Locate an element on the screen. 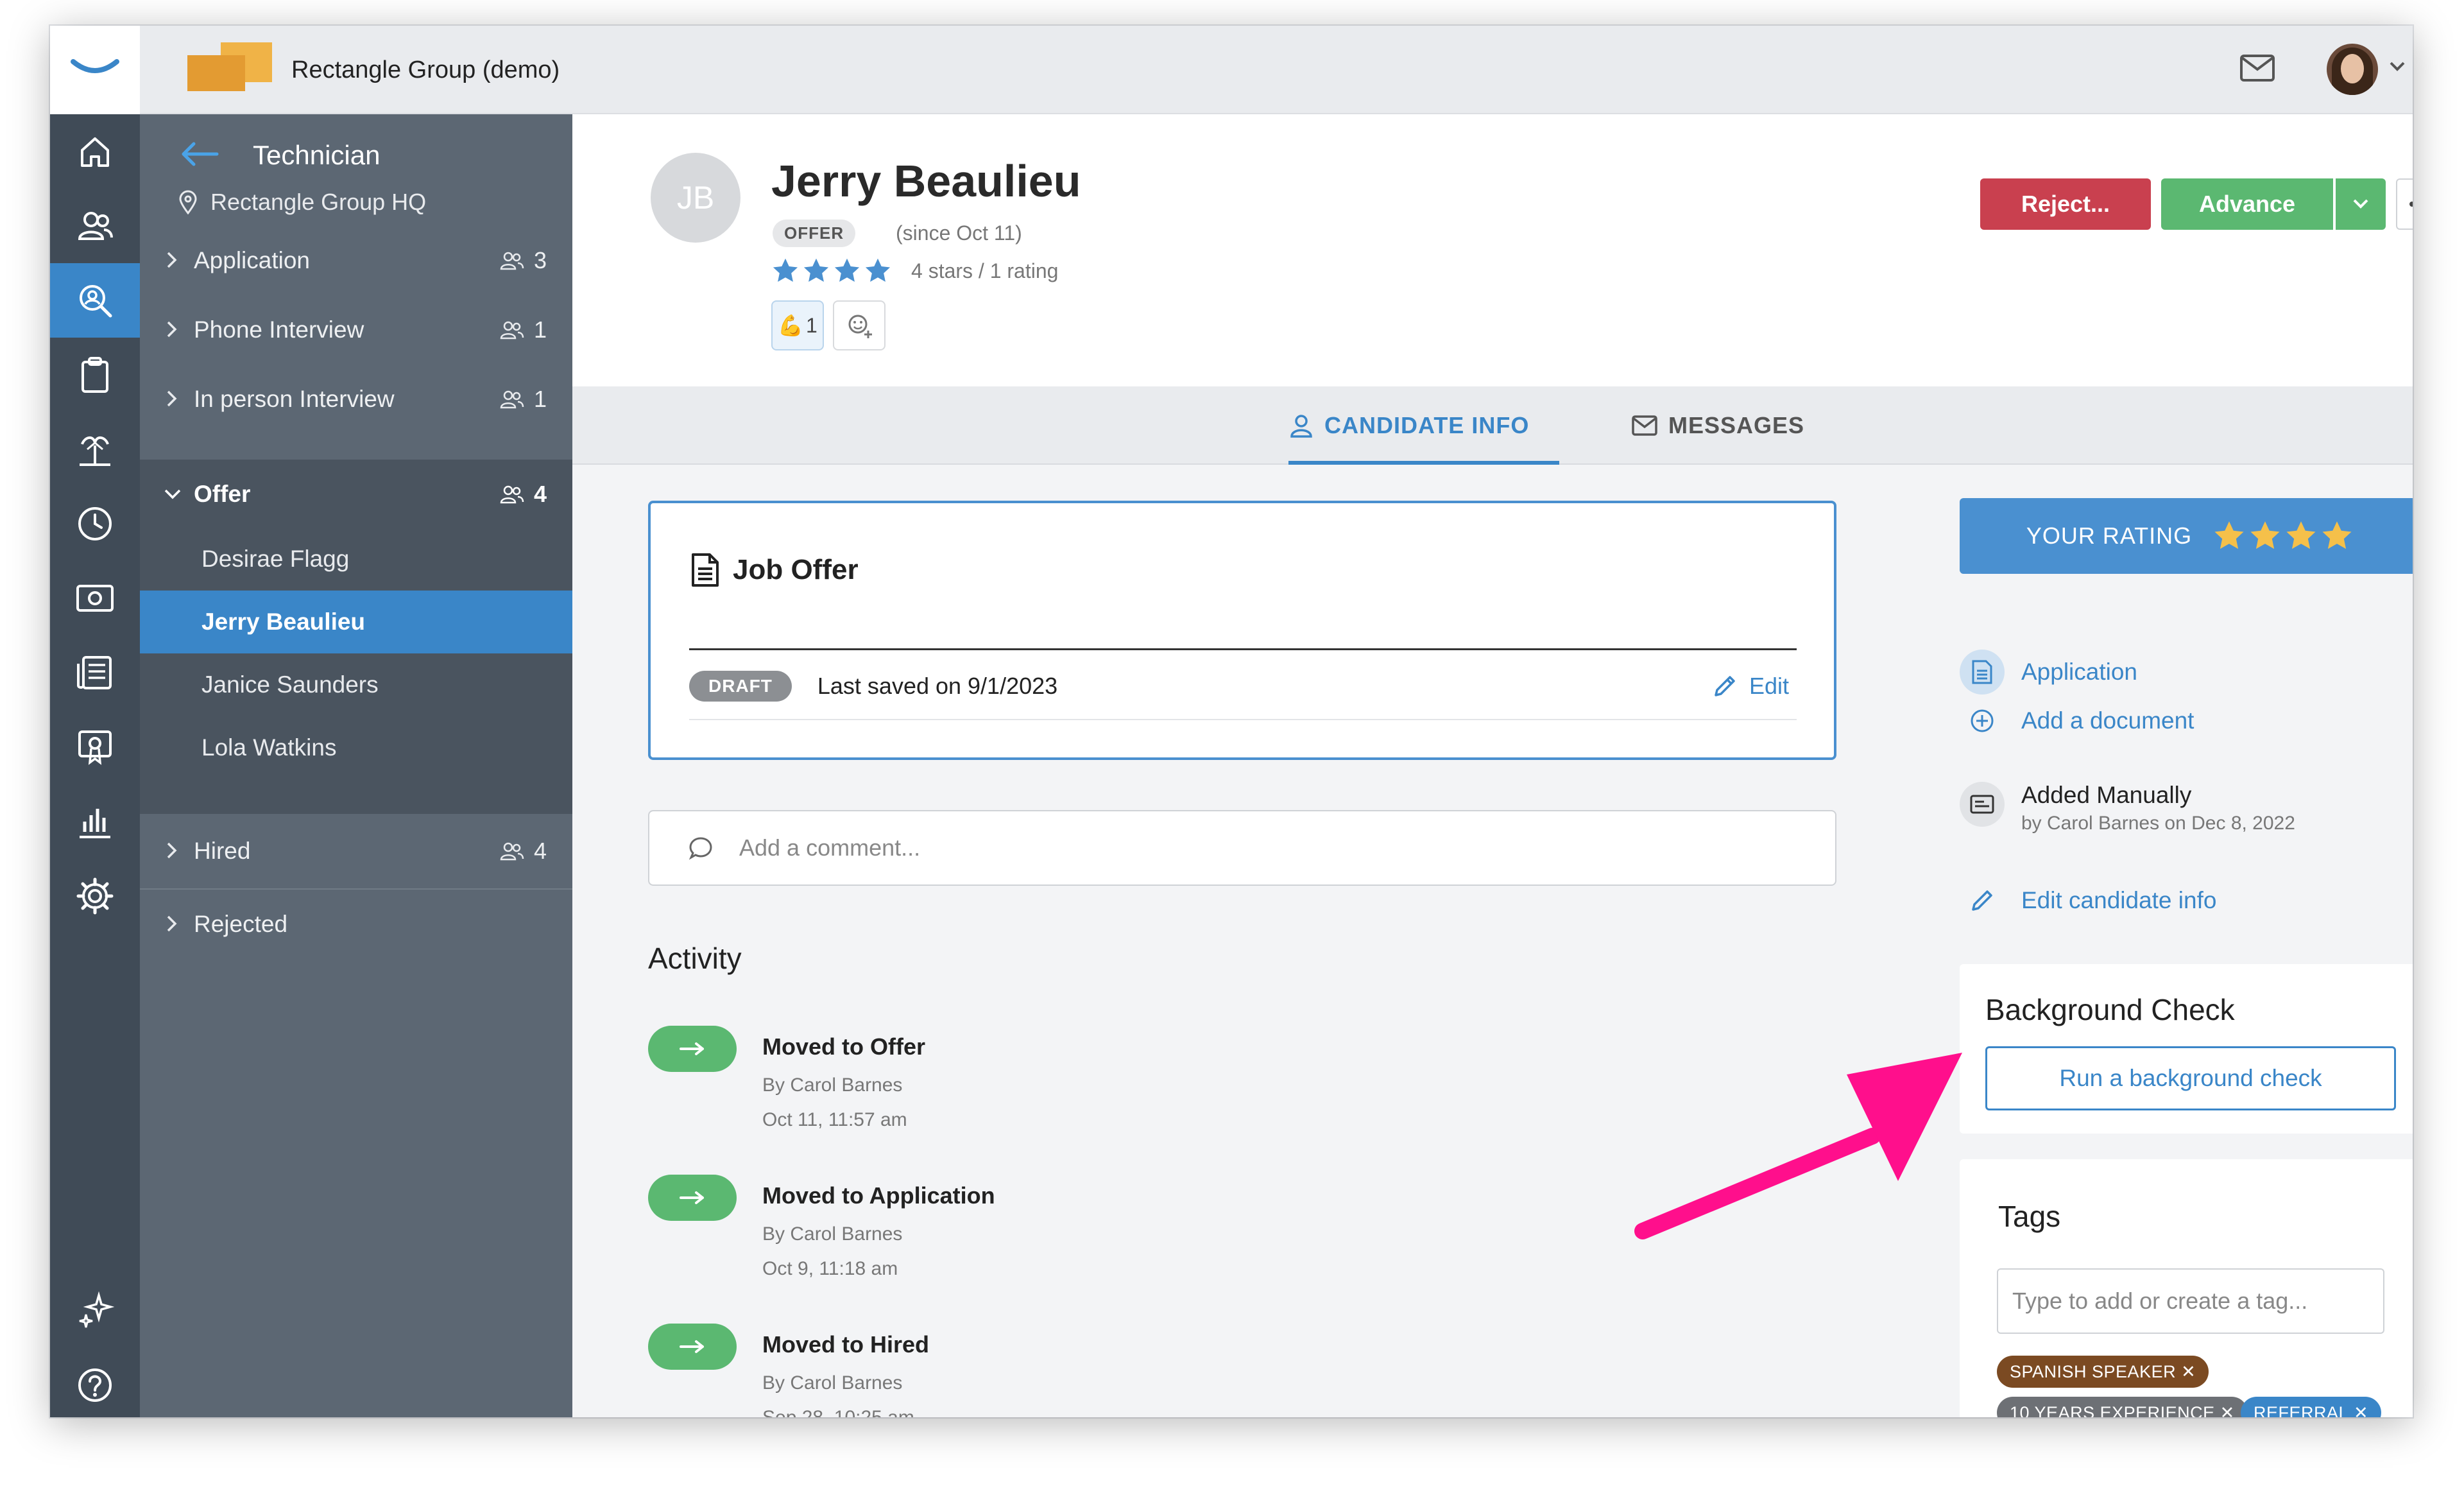  candidate-item: Desirae Flagg is located at coordinates (356, 559).